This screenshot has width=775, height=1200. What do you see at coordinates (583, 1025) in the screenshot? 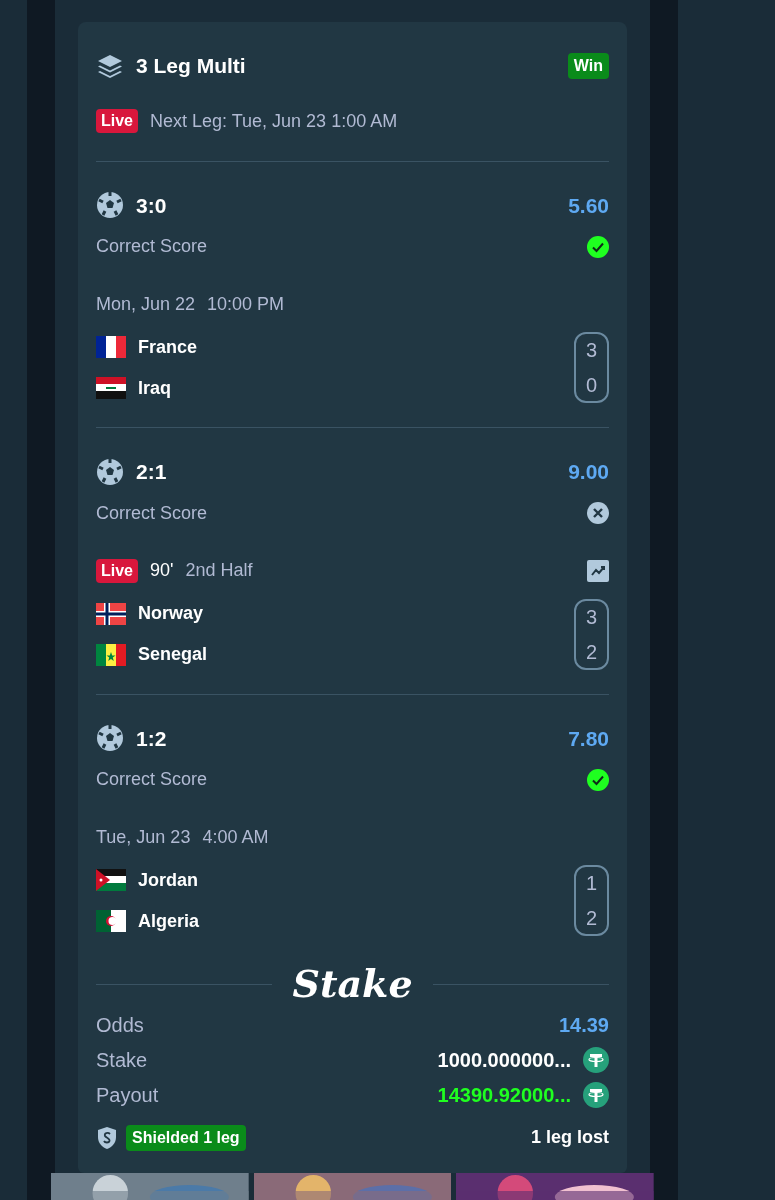
I see `summary-value: 14.39` at bounding box center [583, 1025].